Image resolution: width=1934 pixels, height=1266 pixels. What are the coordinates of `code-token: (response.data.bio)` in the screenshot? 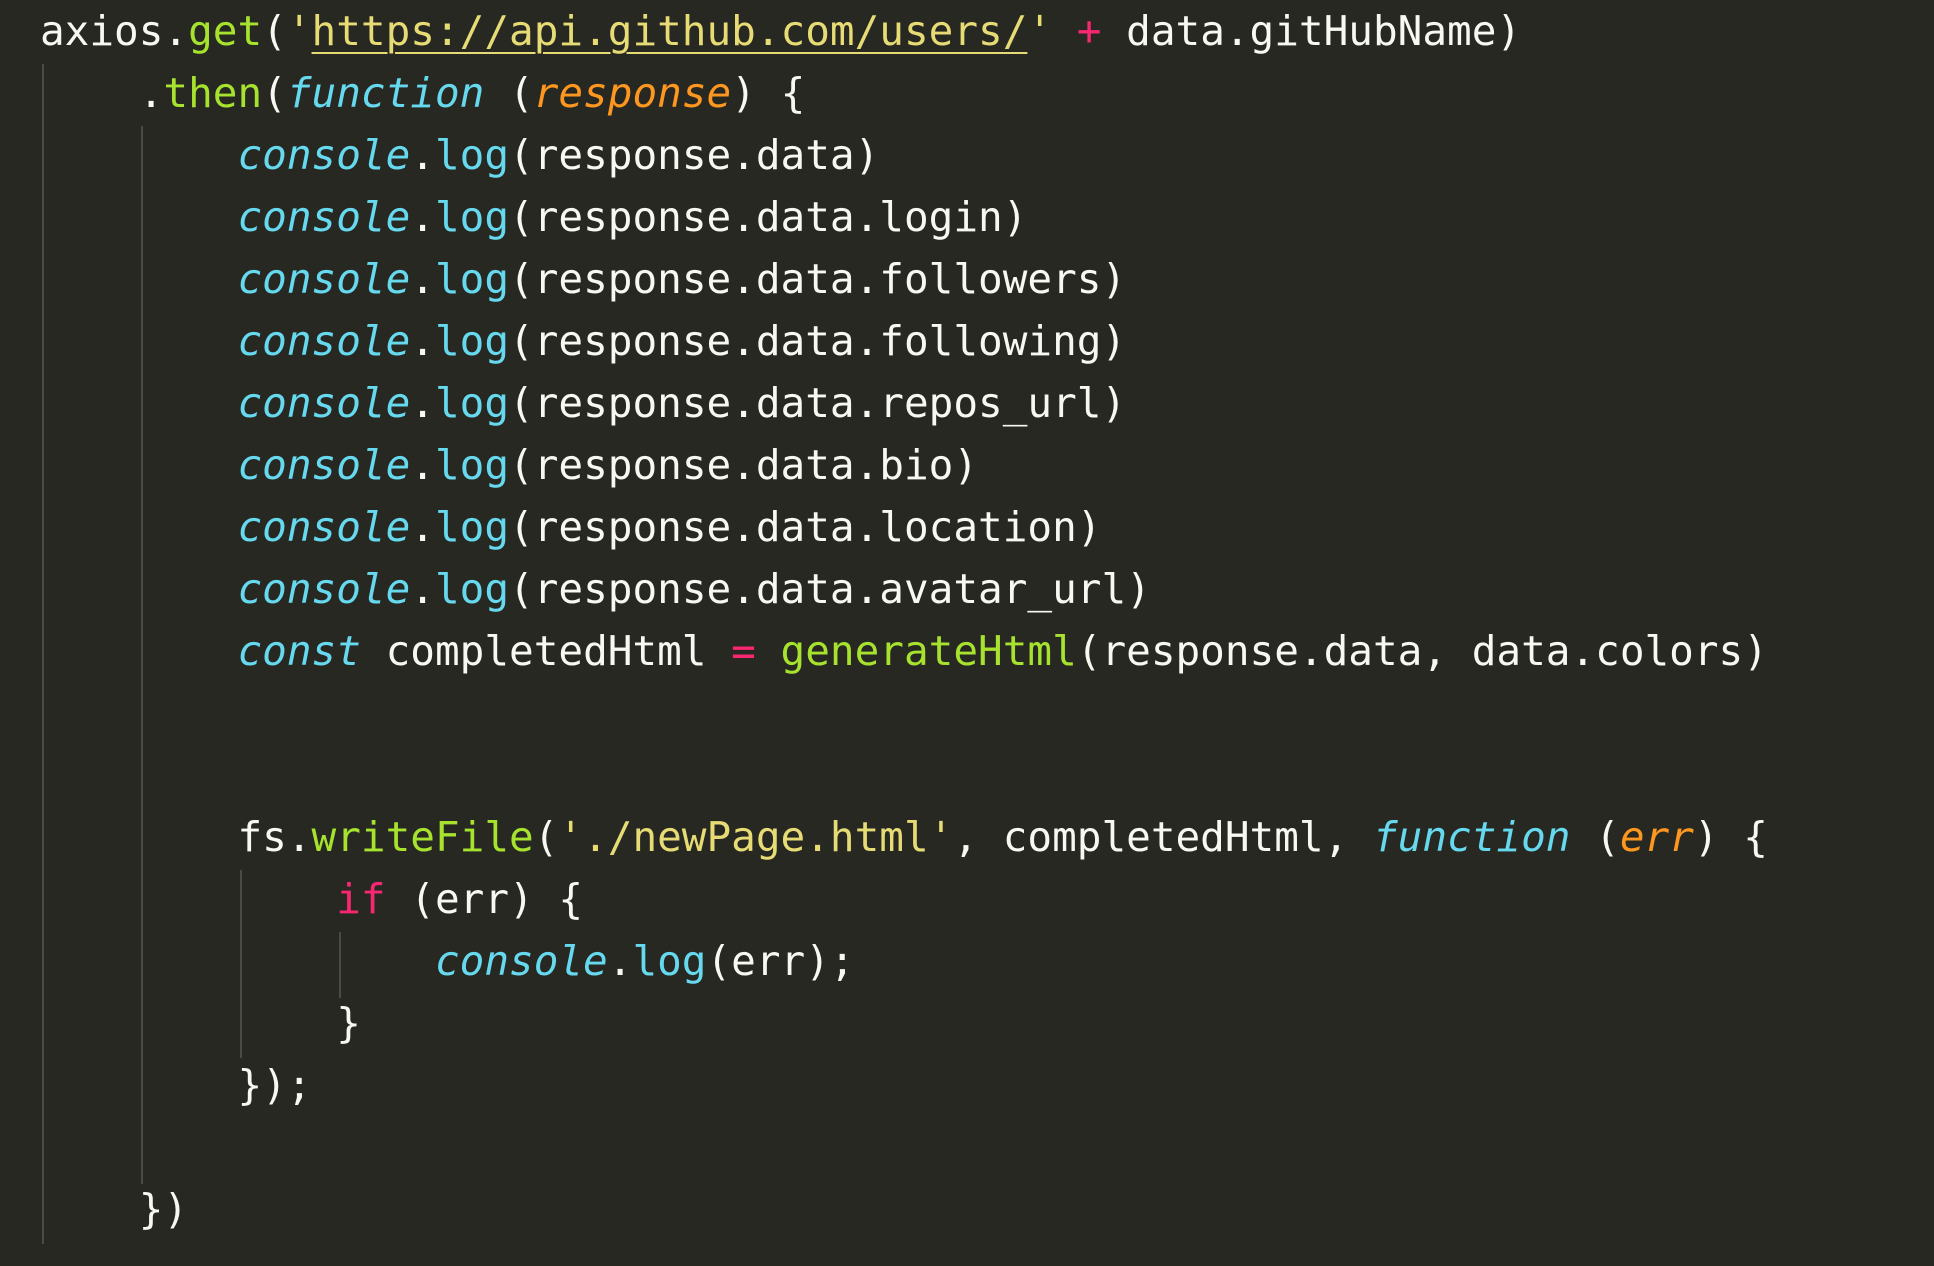 It's located at (744, 465).